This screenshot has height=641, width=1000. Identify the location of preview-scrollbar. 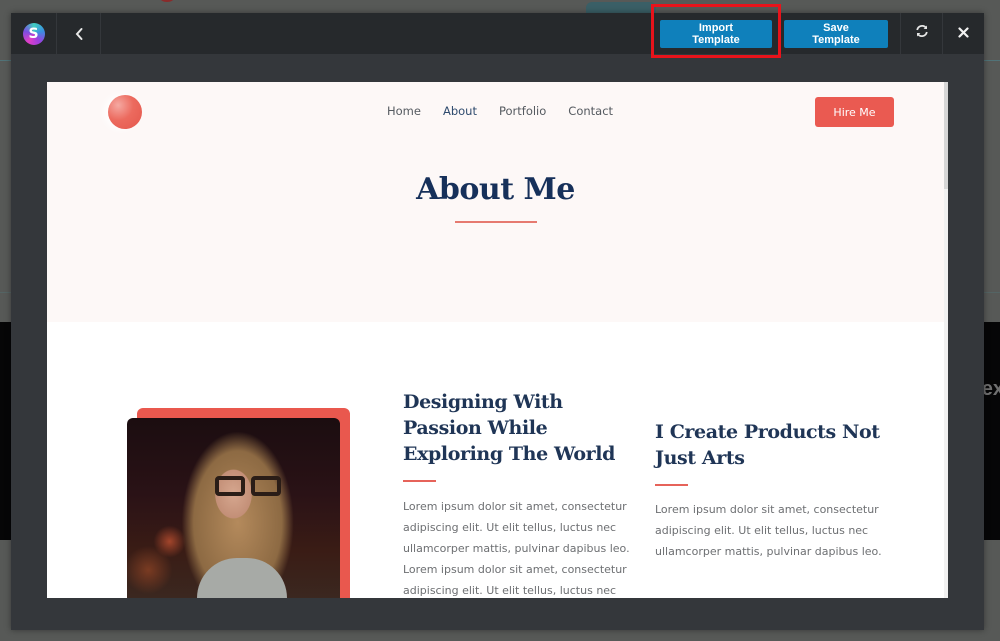
(946, 340).